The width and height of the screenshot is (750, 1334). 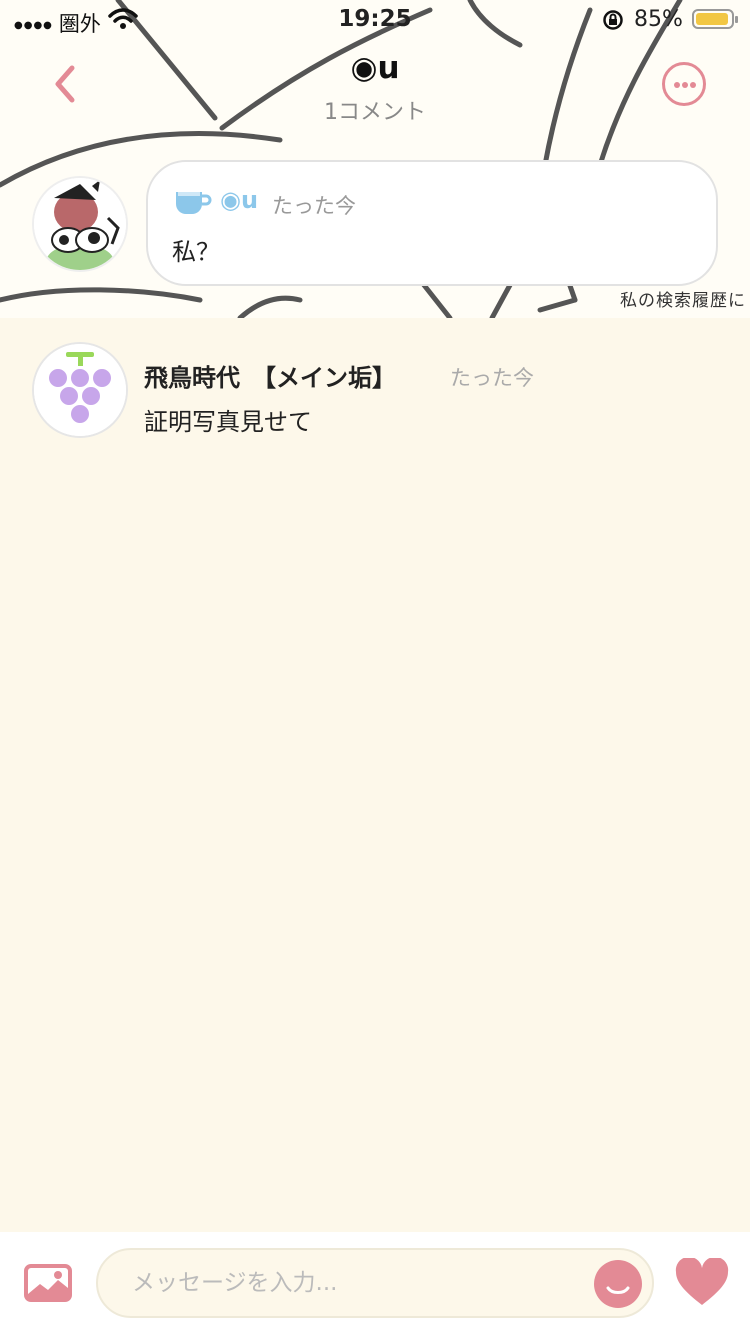 I want to click on comment-author: ◉u, so click(x=239, y=200).